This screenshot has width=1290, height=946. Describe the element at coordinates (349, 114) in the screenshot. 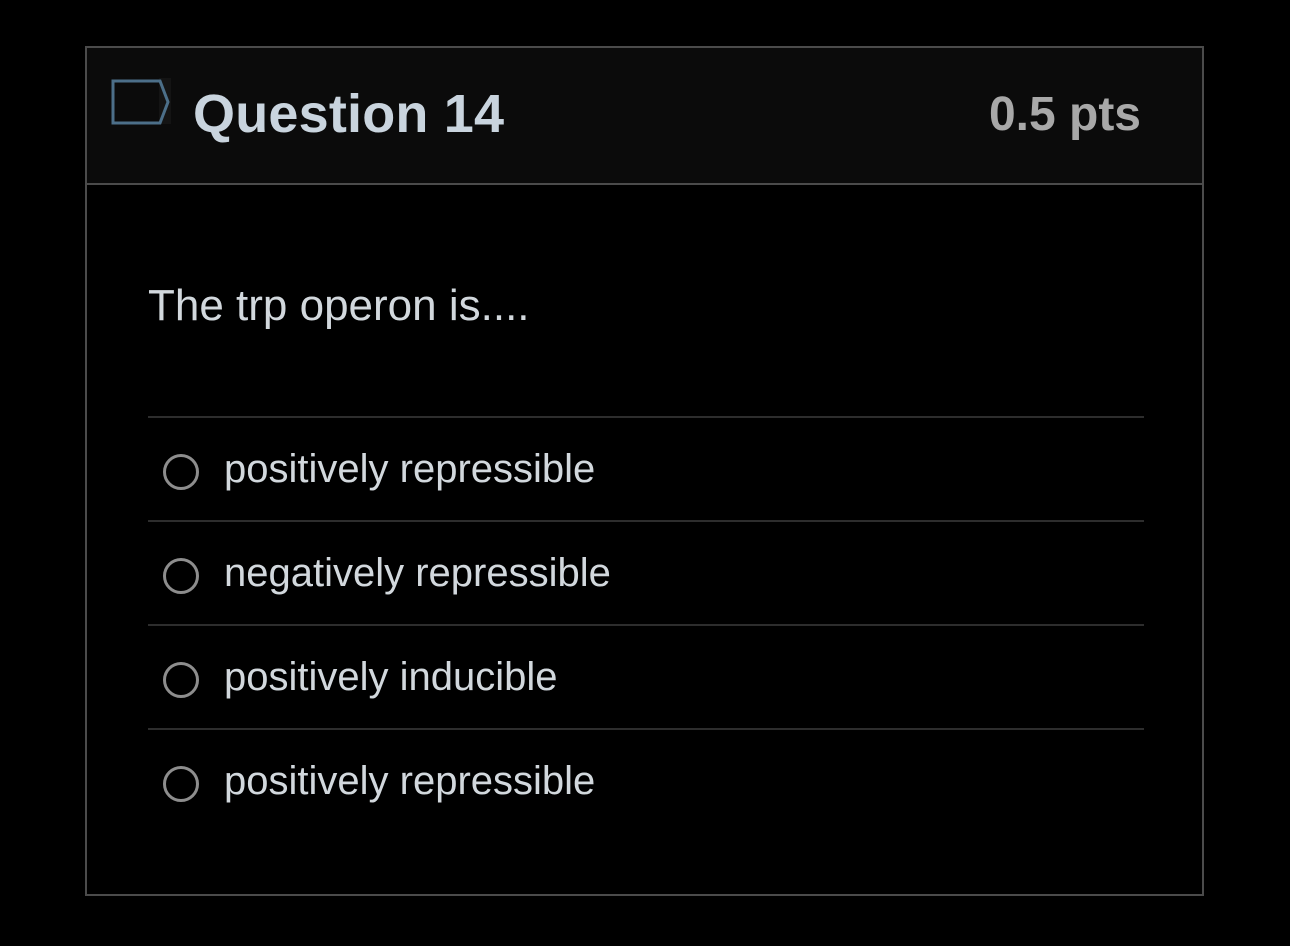

I see `question-title: Question 14` at that location.